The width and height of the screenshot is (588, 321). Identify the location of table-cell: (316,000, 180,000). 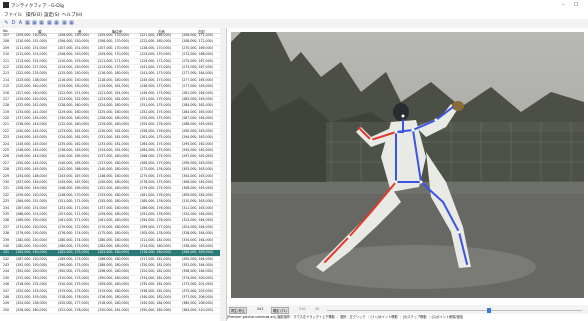
(113, 297).